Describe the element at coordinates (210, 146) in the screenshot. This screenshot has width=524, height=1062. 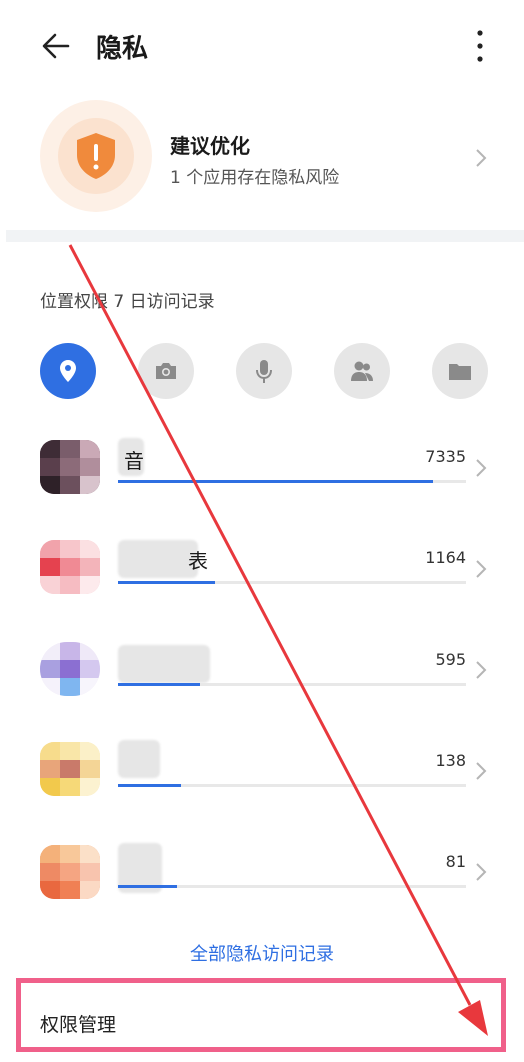
I see `suggestion-title: 建议优化` at that location.